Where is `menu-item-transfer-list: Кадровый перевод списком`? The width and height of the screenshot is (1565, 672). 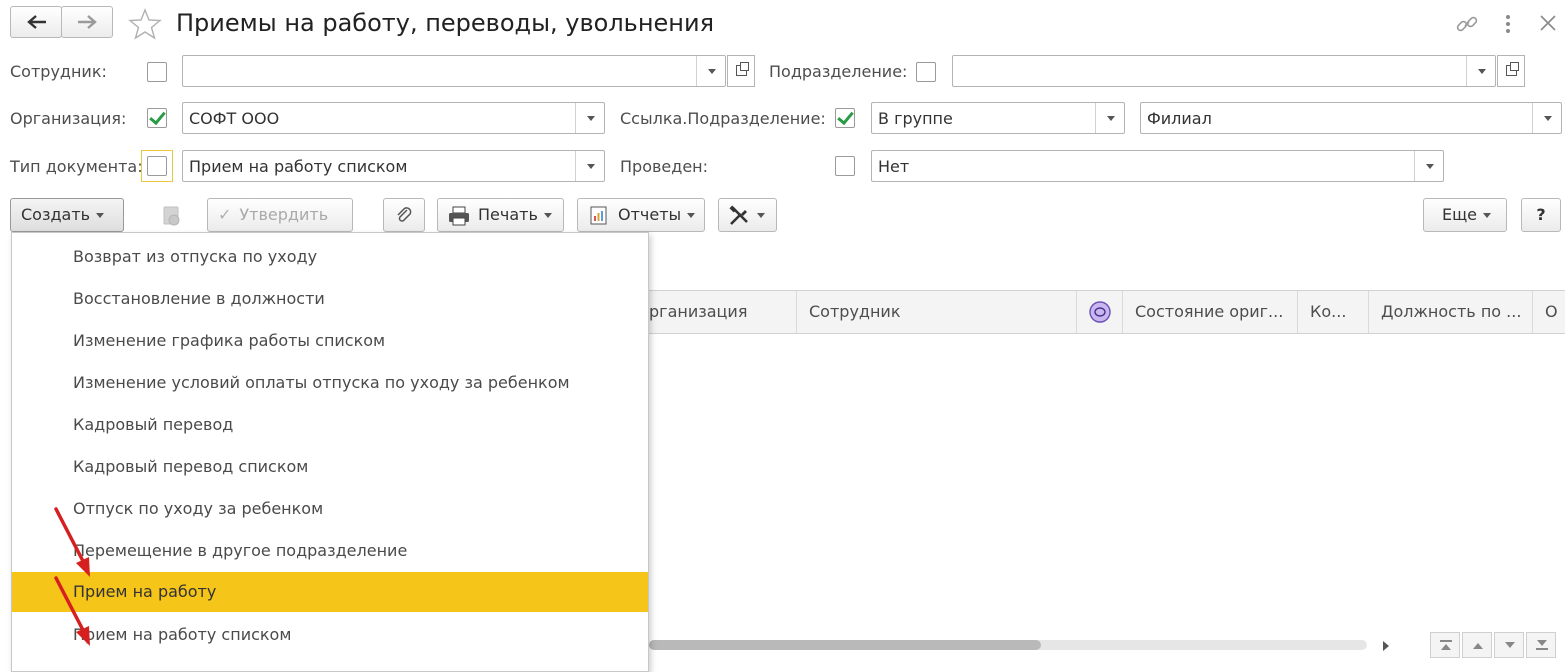
menu-item-transfer-list: Кадровый перевод списком is located at coordinates (330, 467).